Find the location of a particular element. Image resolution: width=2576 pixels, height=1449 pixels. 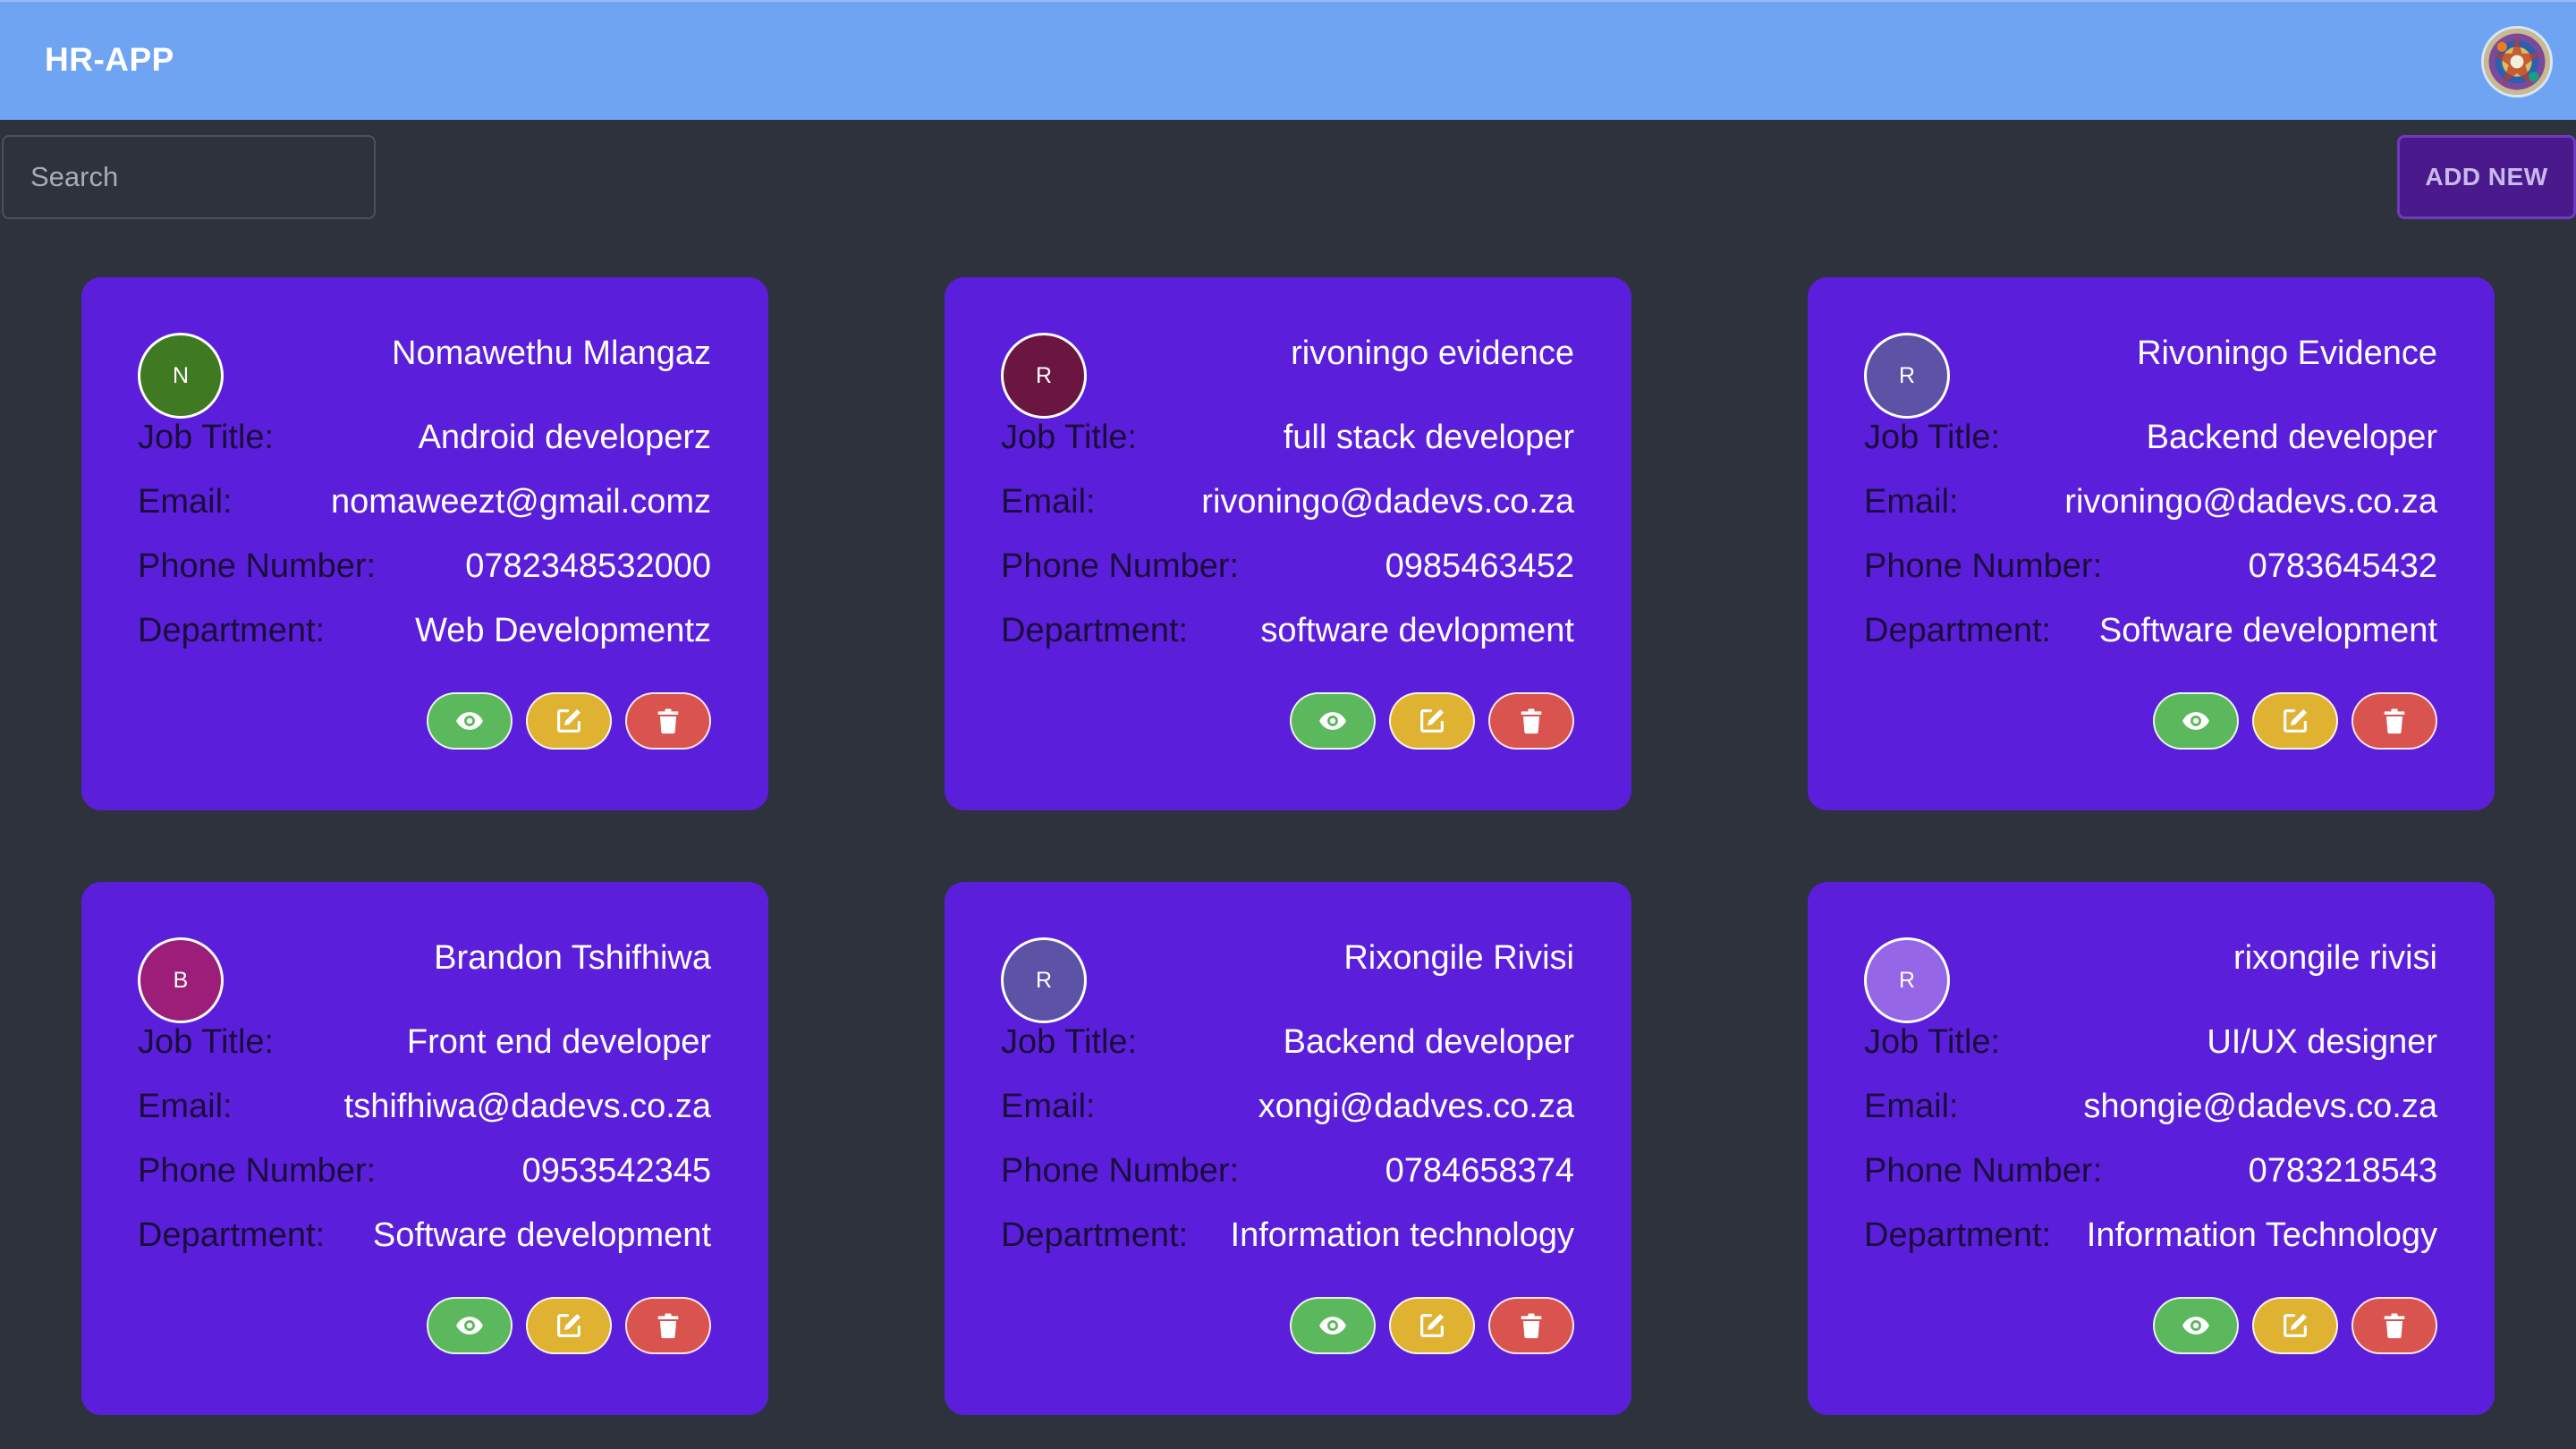

email-row: Email: shongie@dadevs.co.za is located at coordinates (2150, 1110).